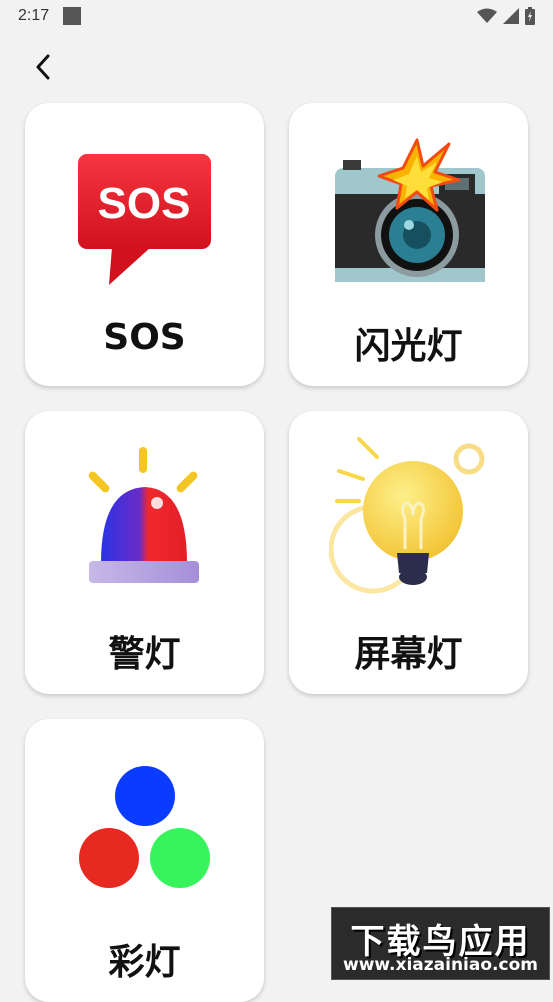 The image size is (553, 1002). I want to click on card-label: 屏幕灯, so click(408, 654).